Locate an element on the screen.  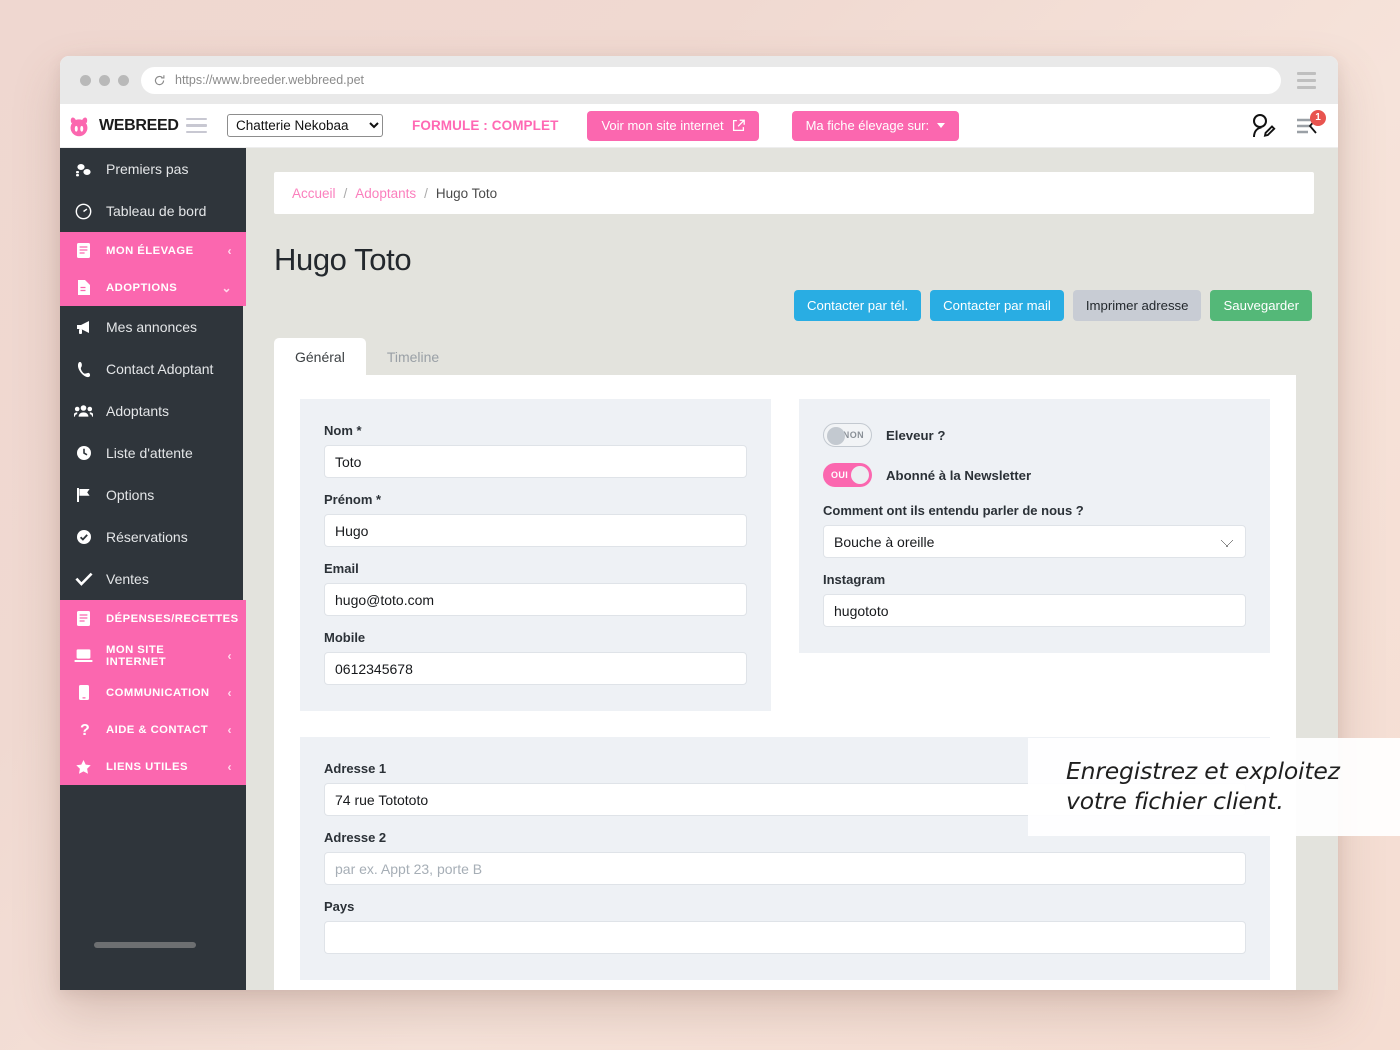
chevron-down-icon is located at coordinates (941, 125).